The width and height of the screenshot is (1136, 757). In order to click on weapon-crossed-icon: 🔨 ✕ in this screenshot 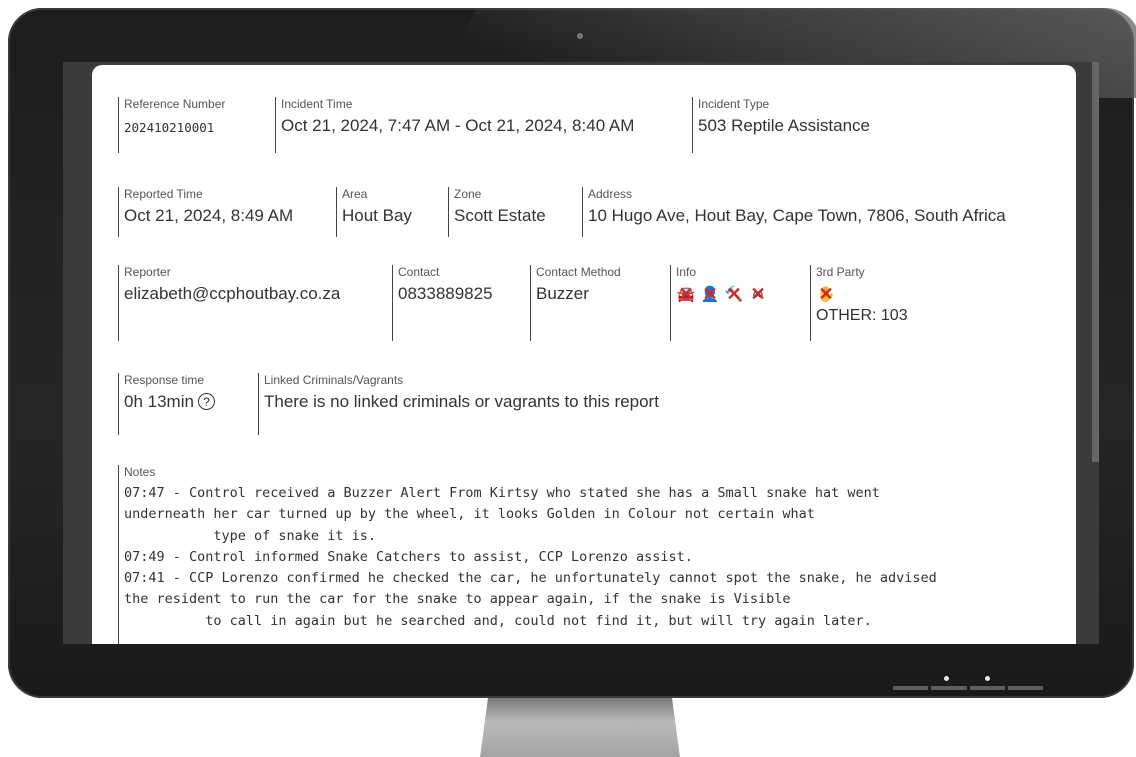, I will do `click(734, 294)`.